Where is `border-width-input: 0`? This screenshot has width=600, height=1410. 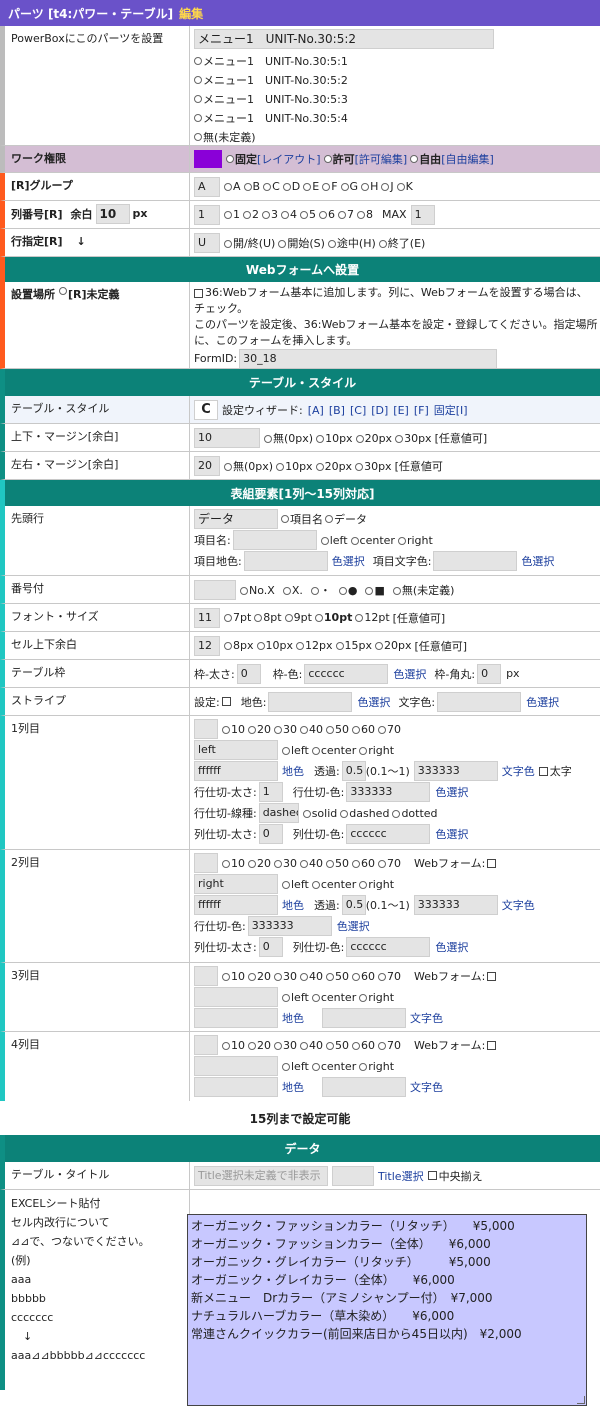 border-width-input: 0 is located at coordinates (248, 673).